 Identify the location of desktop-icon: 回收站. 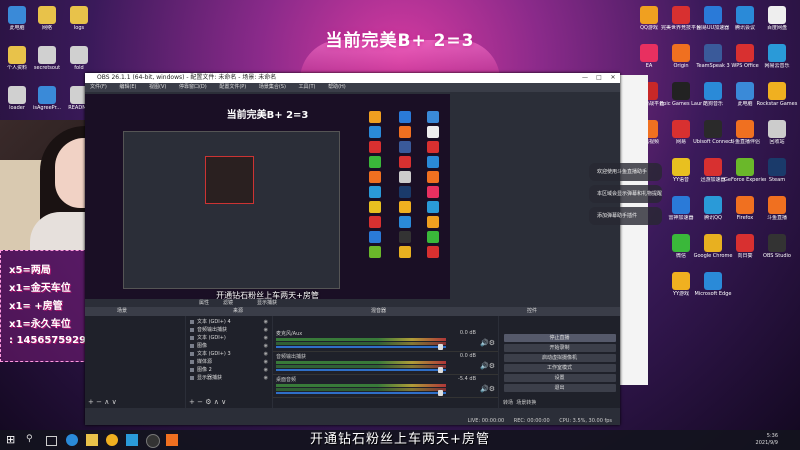
(777, 137).